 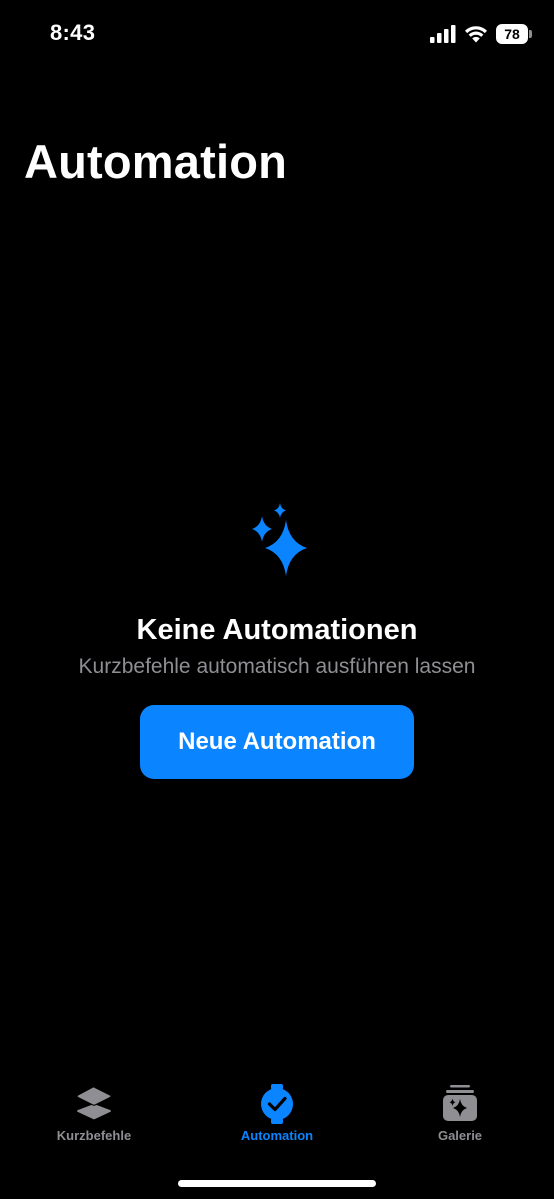 I want to click on cellular-signal-icon, so click(x=443, y=34).